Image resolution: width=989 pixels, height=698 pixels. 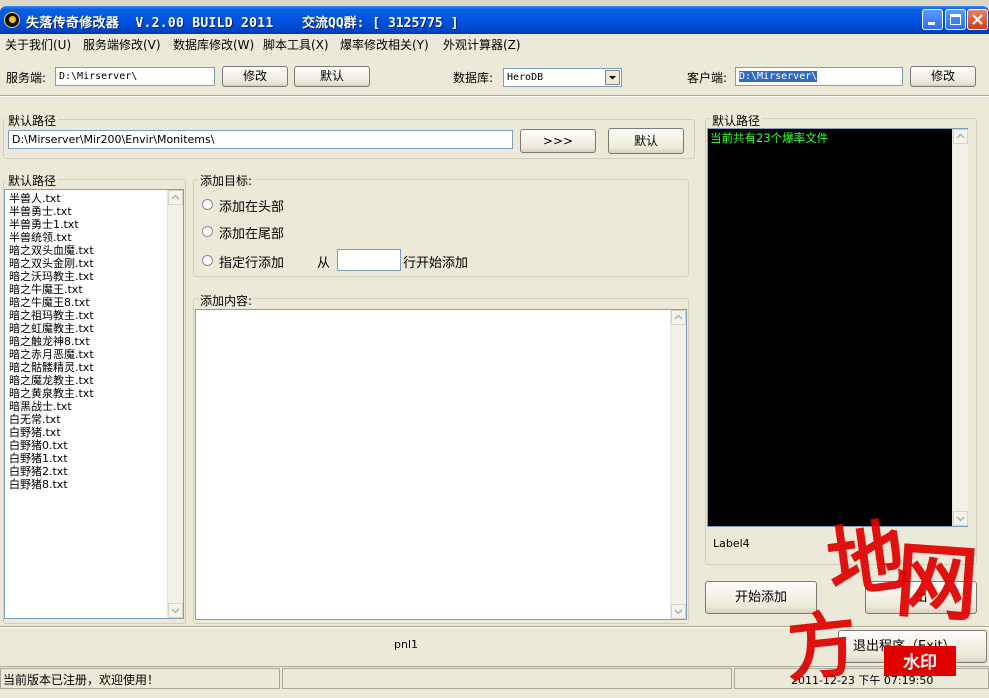 I want to click on file-list-item: 白野猪.txt, so click(x=51, y=432).